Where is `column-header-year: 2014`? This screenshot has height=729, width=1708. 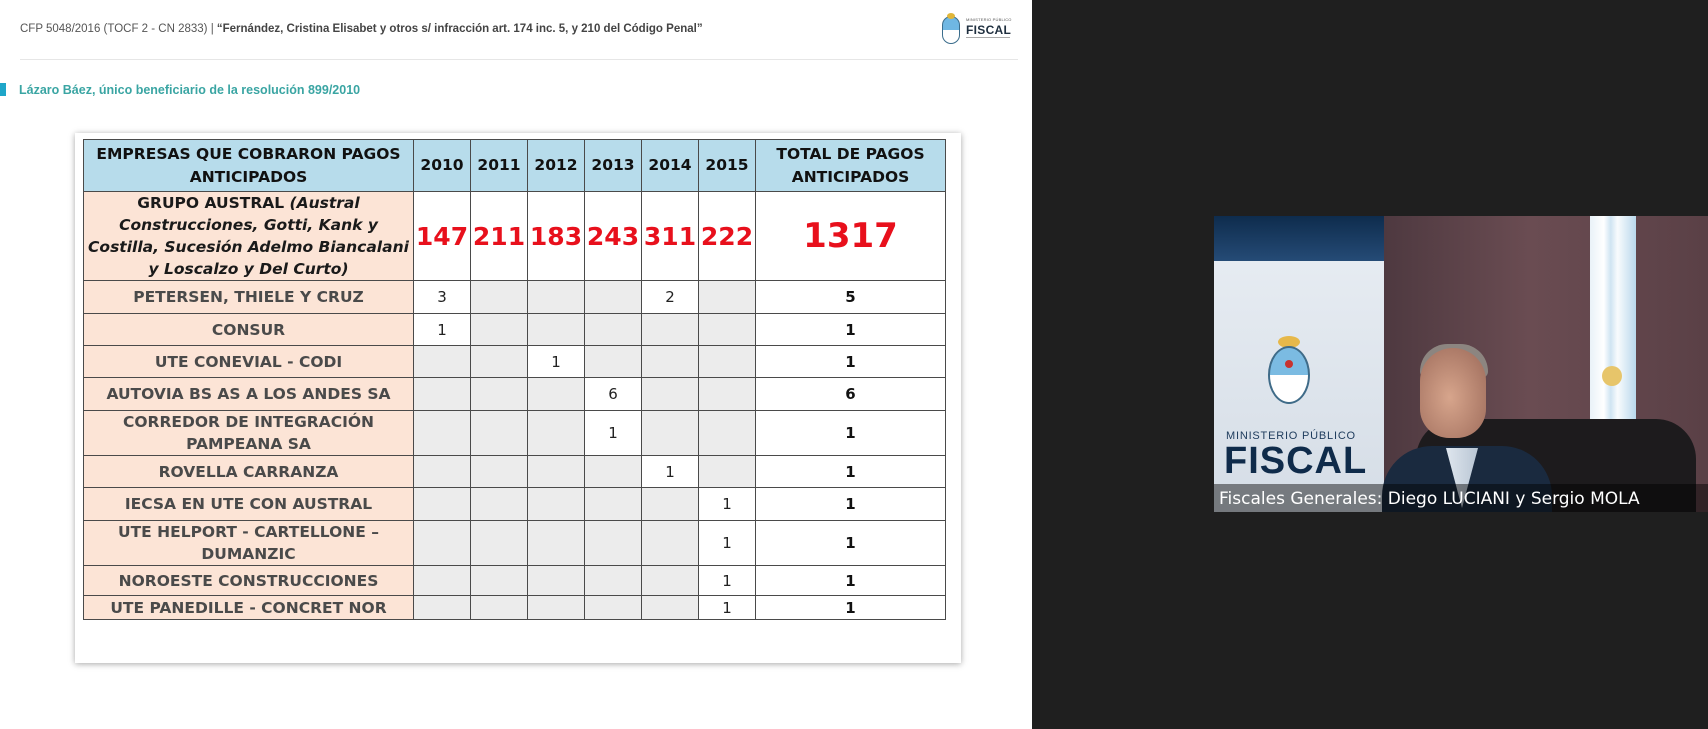 column-header-year: 2014 is located at coordinates (670, 165).